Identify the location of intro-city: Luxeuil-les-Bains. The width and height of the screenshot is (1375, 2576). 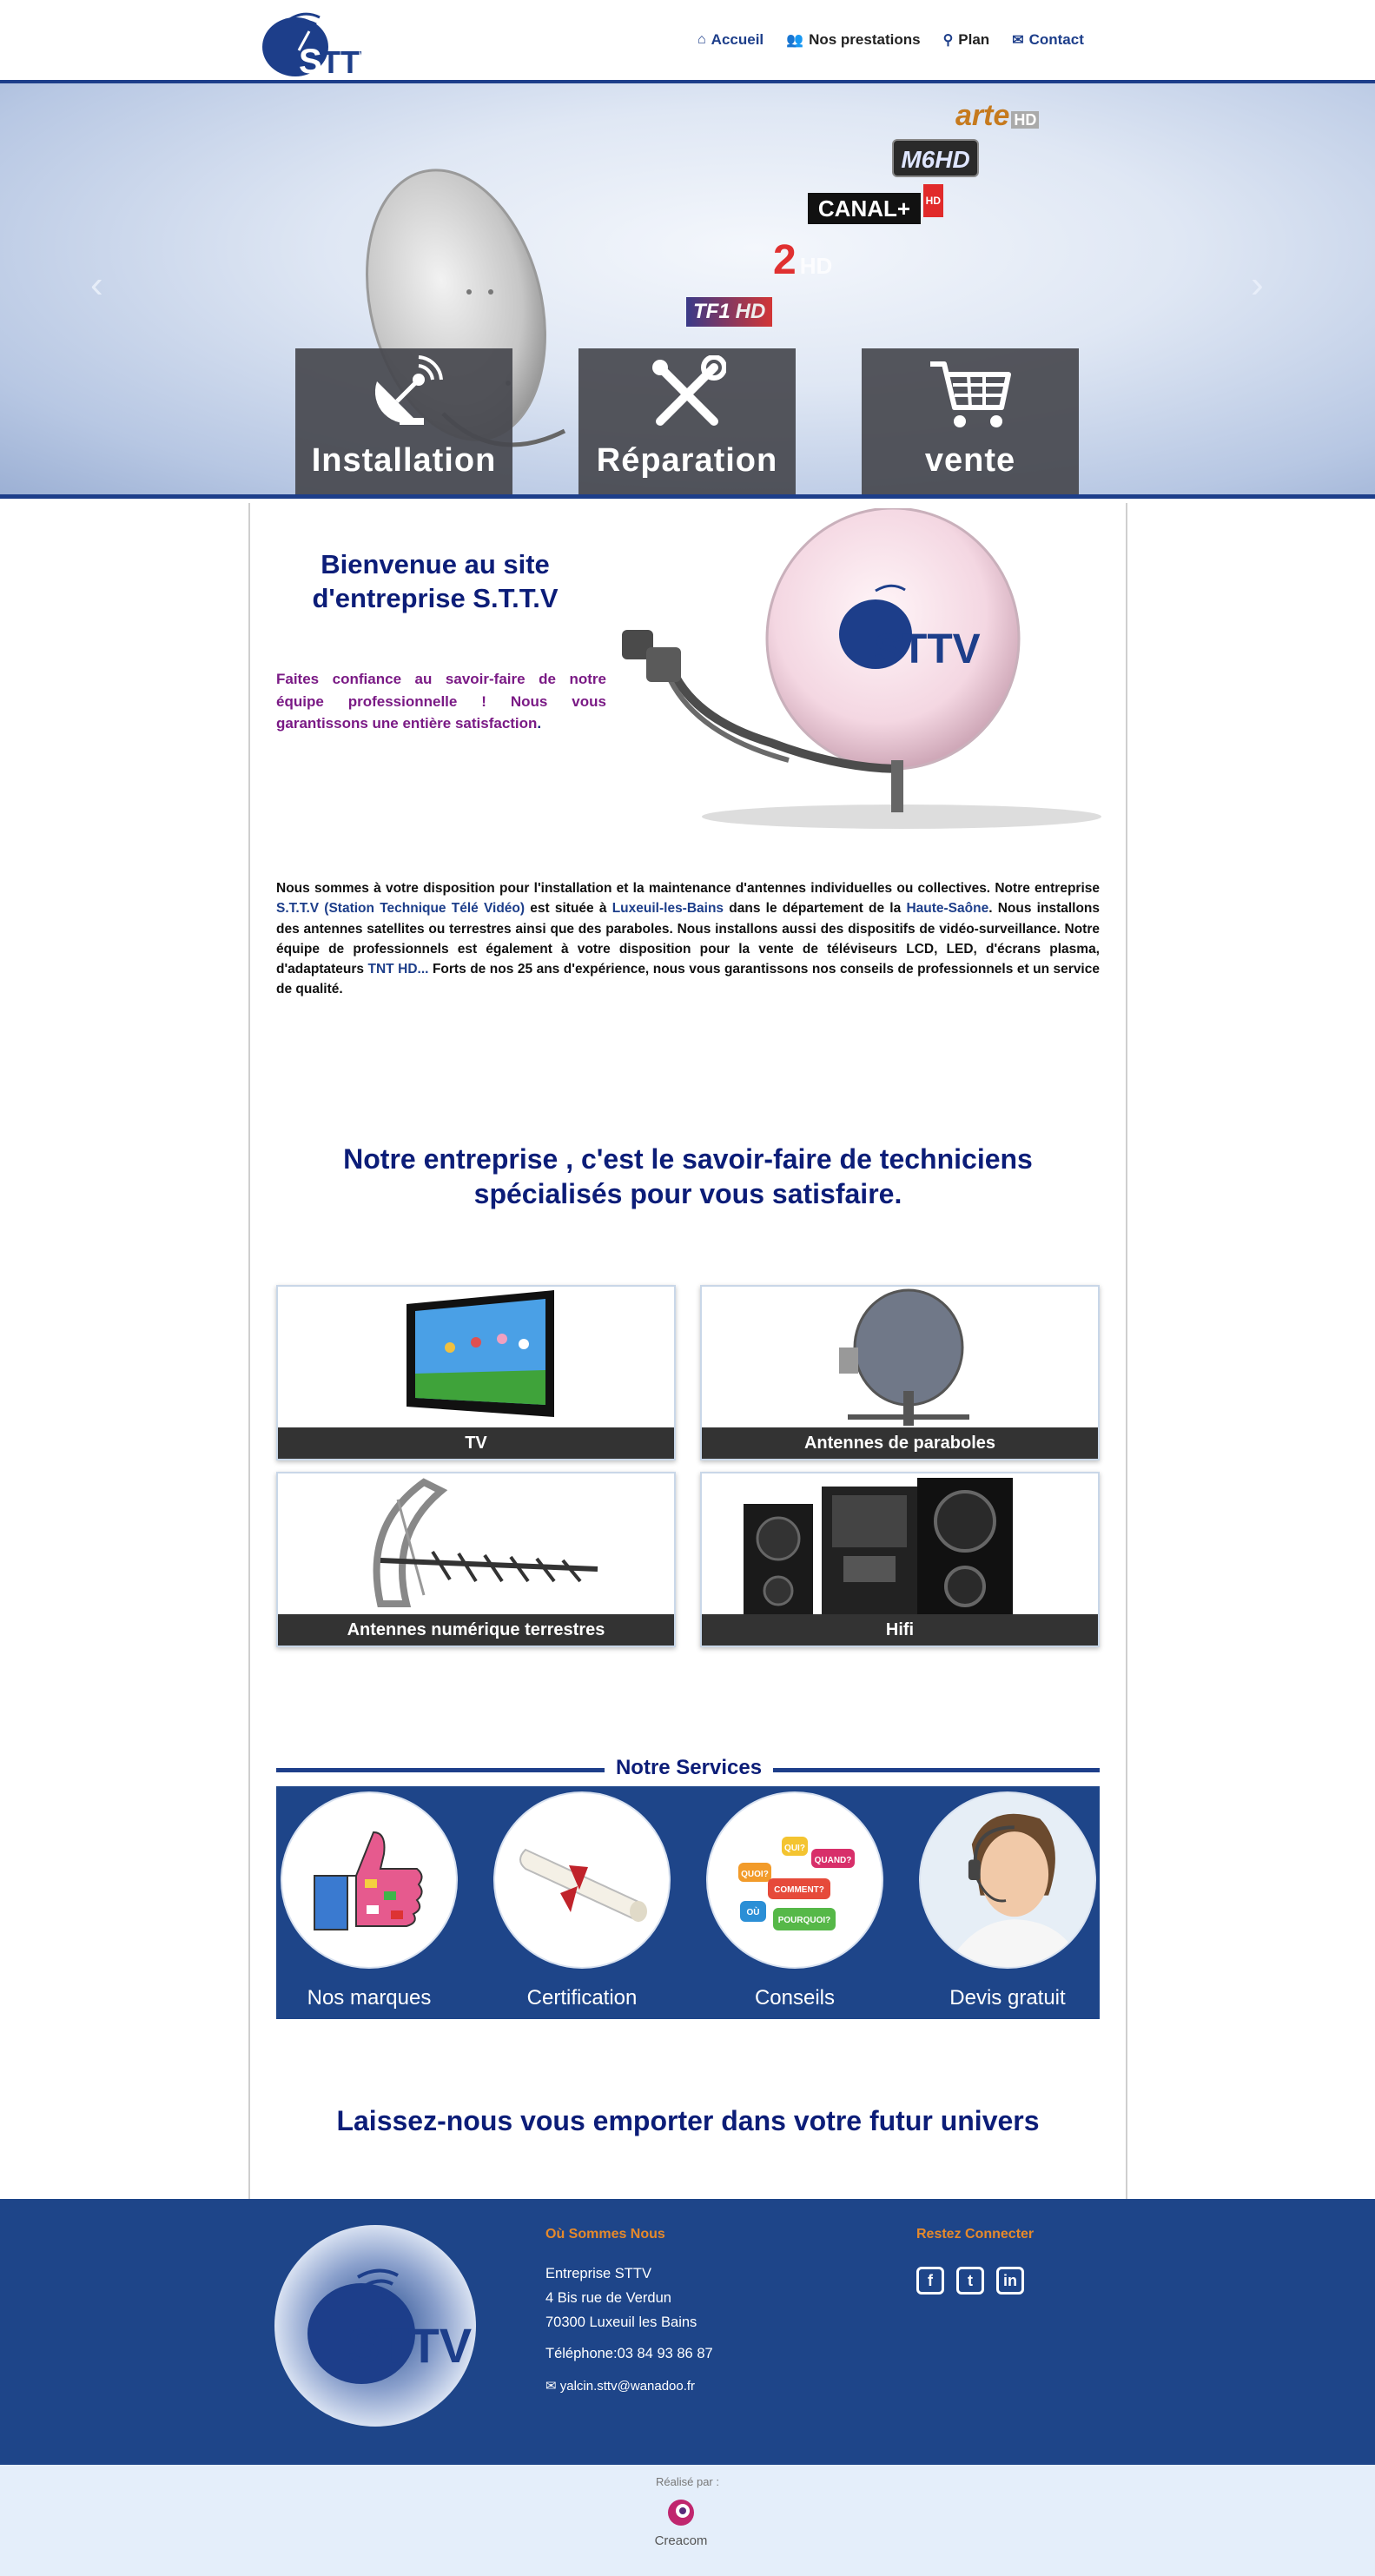
(667, 909).